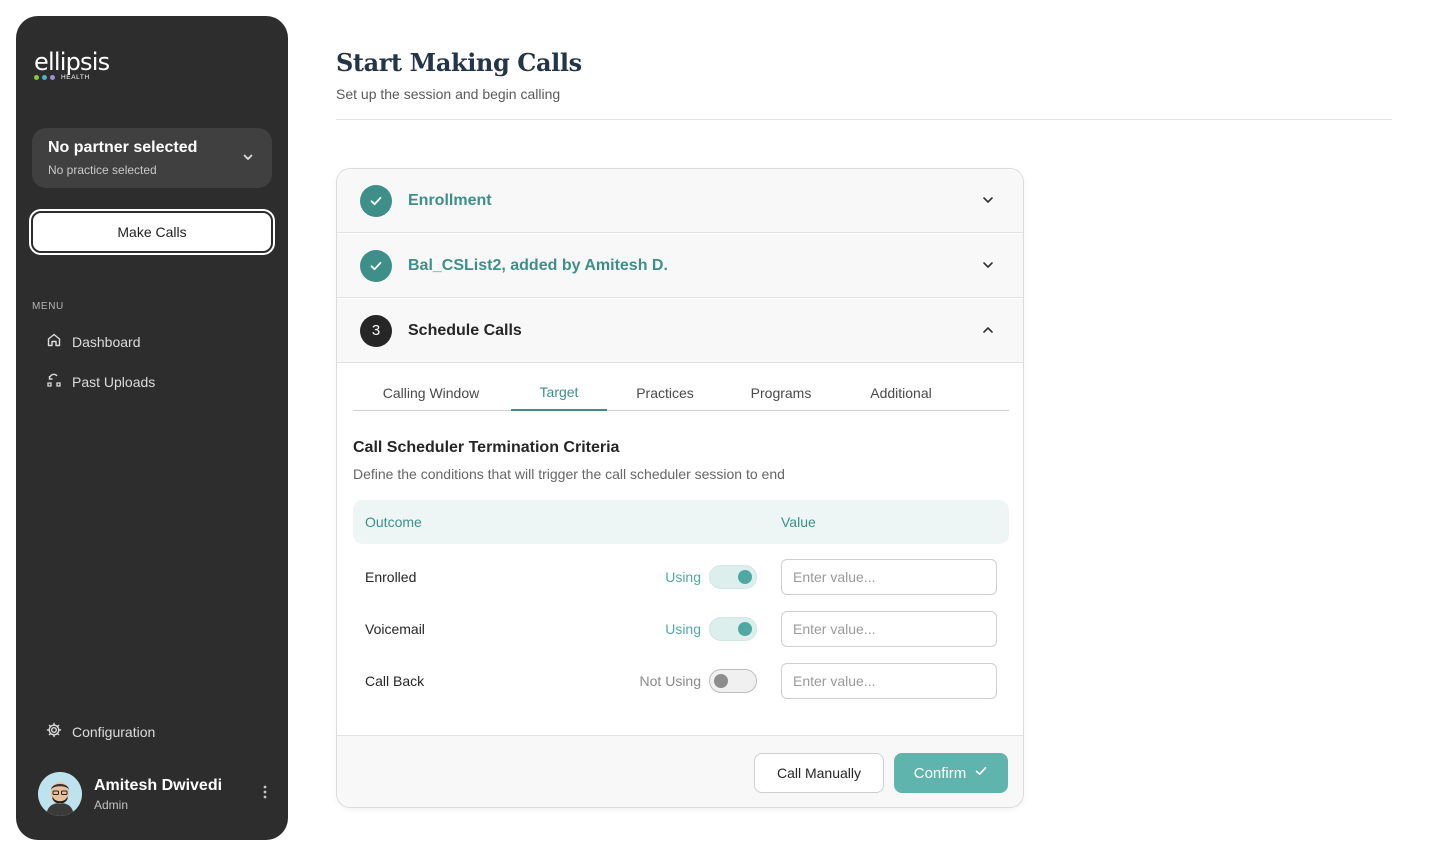 This screenshot has height=856, width=1440. What do you see at coordinates (448, 94) in the screenshot?
I see `page-subtitle: Set up the session and begin calling` at bounding box center [448, 94].